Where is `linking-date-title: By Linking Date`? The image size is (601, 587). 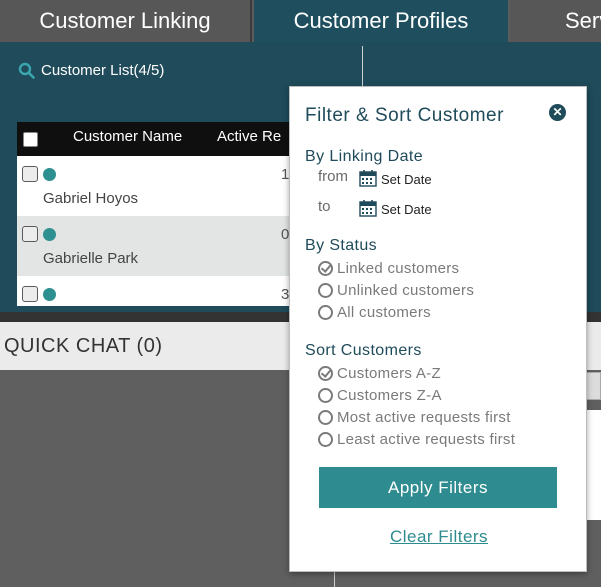
linking-date-title: By Linking Date is located at coordinates (364, 156).